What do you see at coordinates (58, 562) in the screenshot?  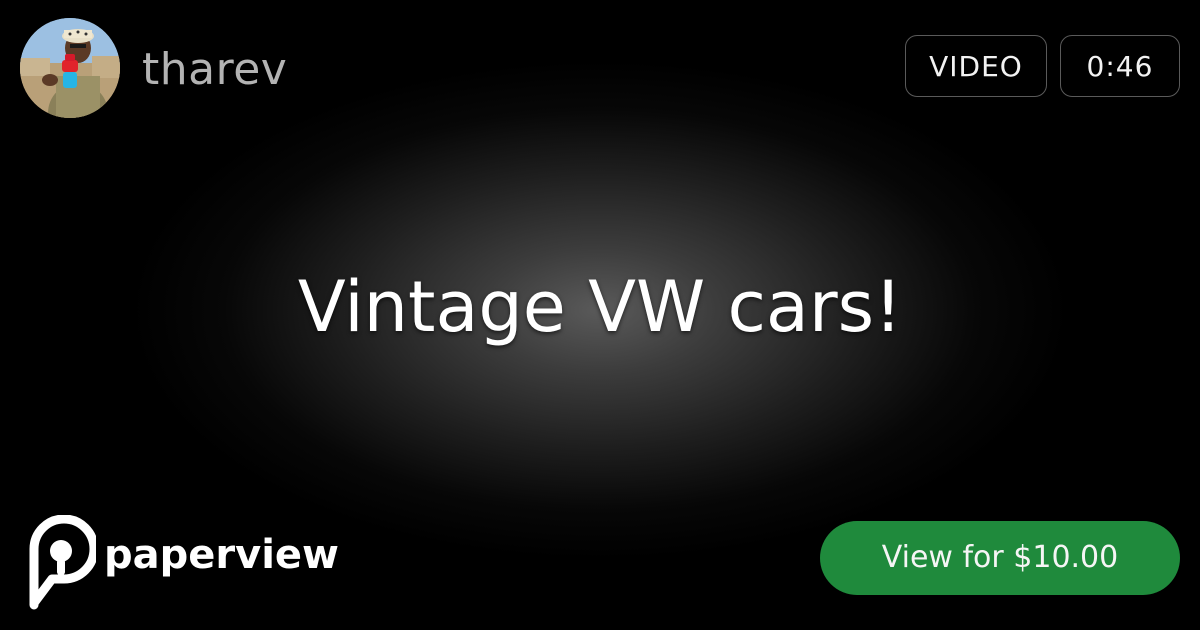 I see `paperview-logo-icon` at bounding box center [58, 562].